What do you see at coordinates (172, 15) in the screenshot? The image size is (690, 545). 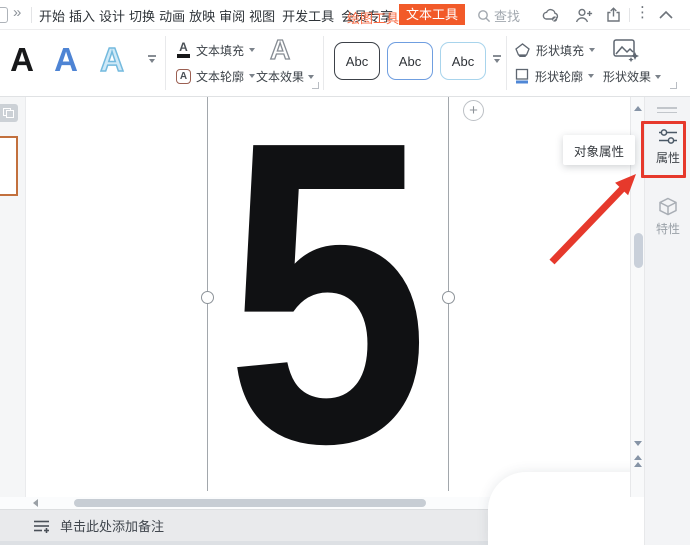 I see `menu-tab-animation: 动画` at bounding box center [172, 15].